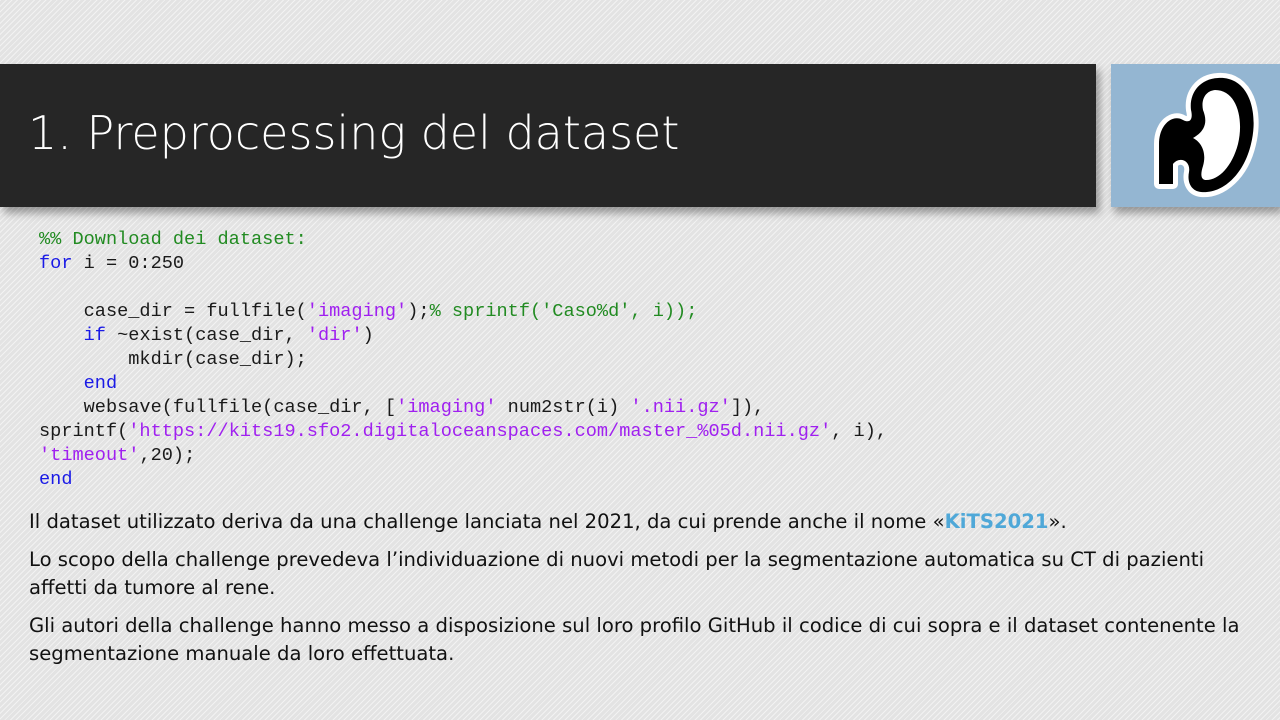 Image resolution: width=1280 pixels, height=720 pixels. I want to click on code-token: for, so click(56, 263).